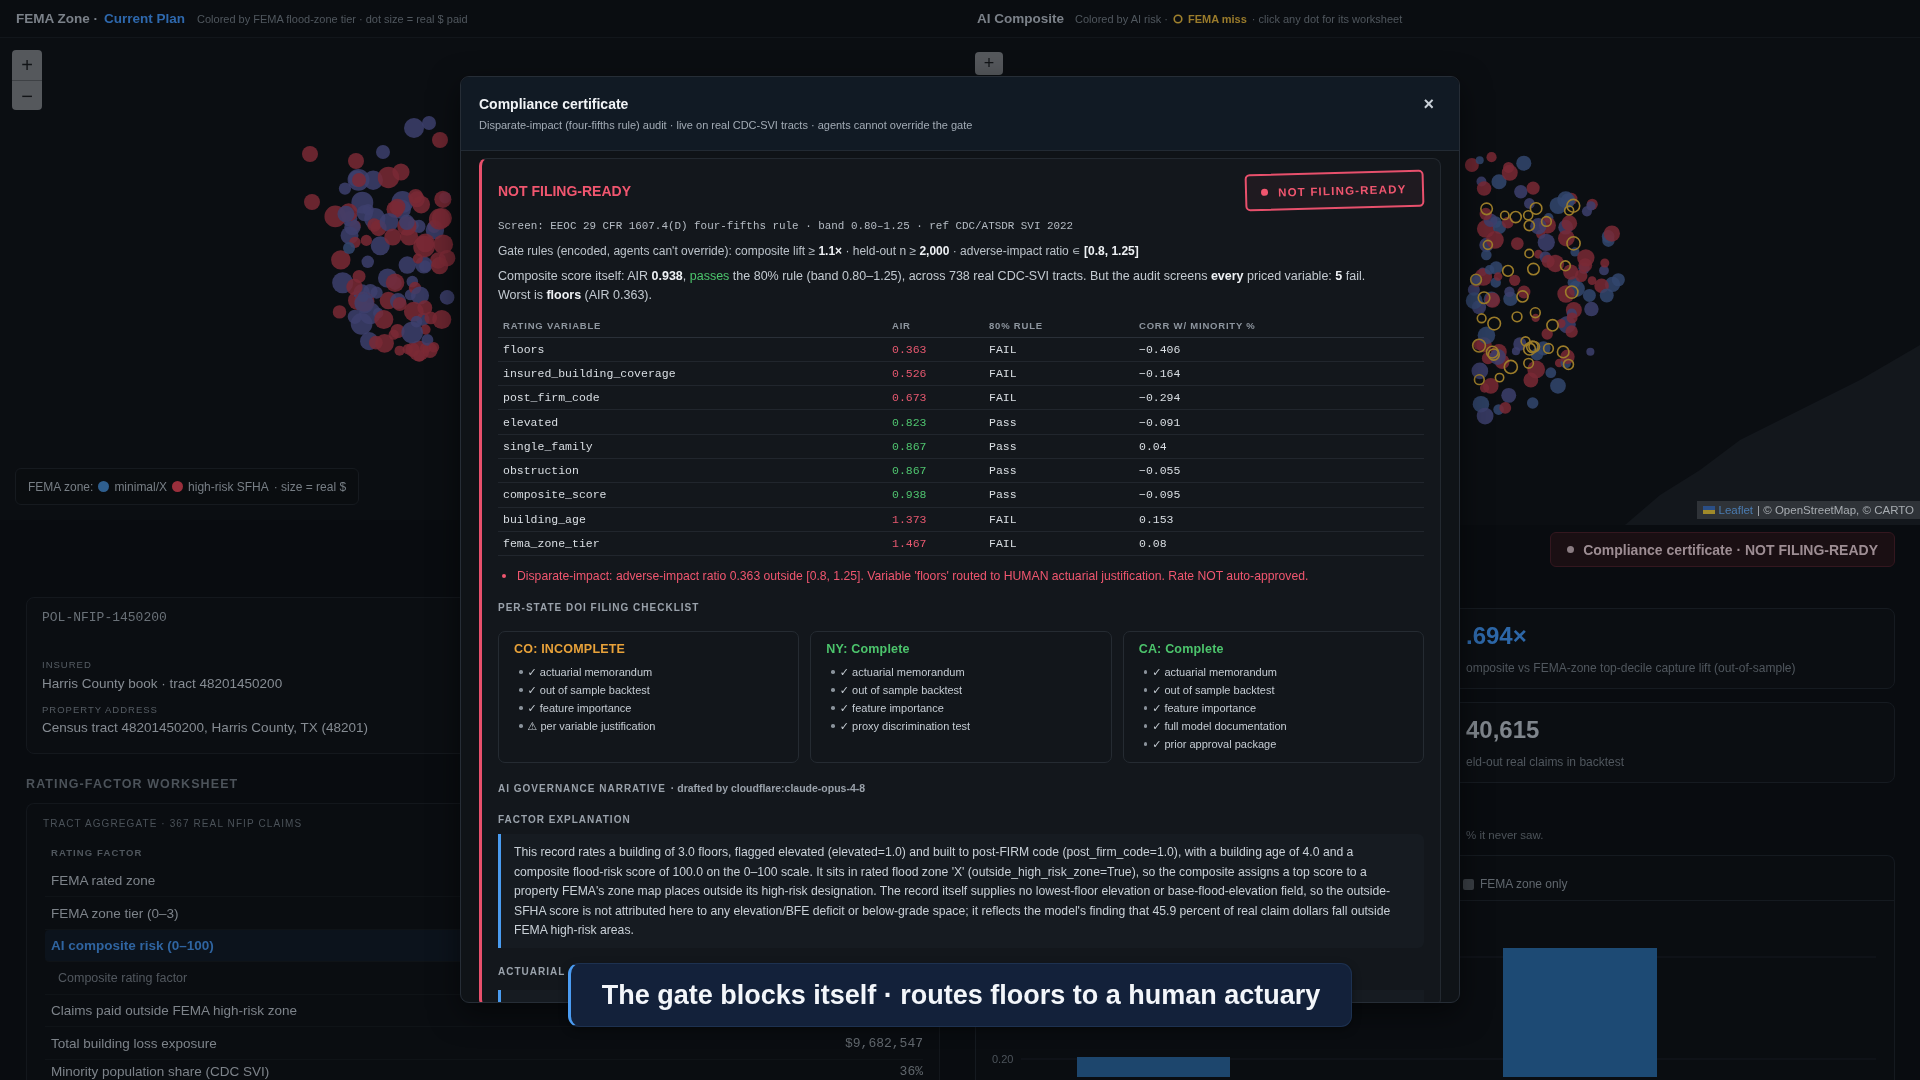  I want to click on section-heading: RATING-FACTOR WORKSHEET, so click(132, 784).